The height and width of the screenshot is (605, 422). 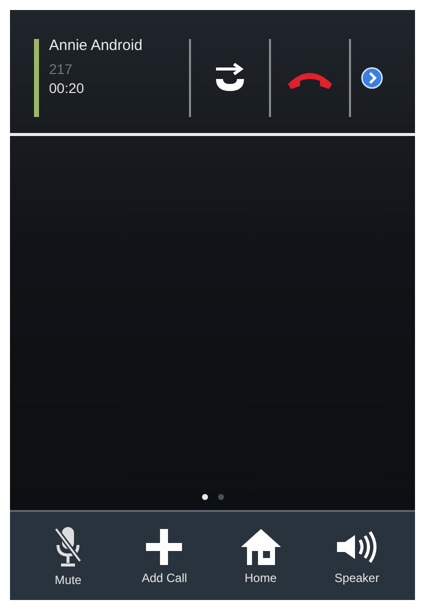 I want to click on caller-name: Annie Android, so click(x=96, y=45).